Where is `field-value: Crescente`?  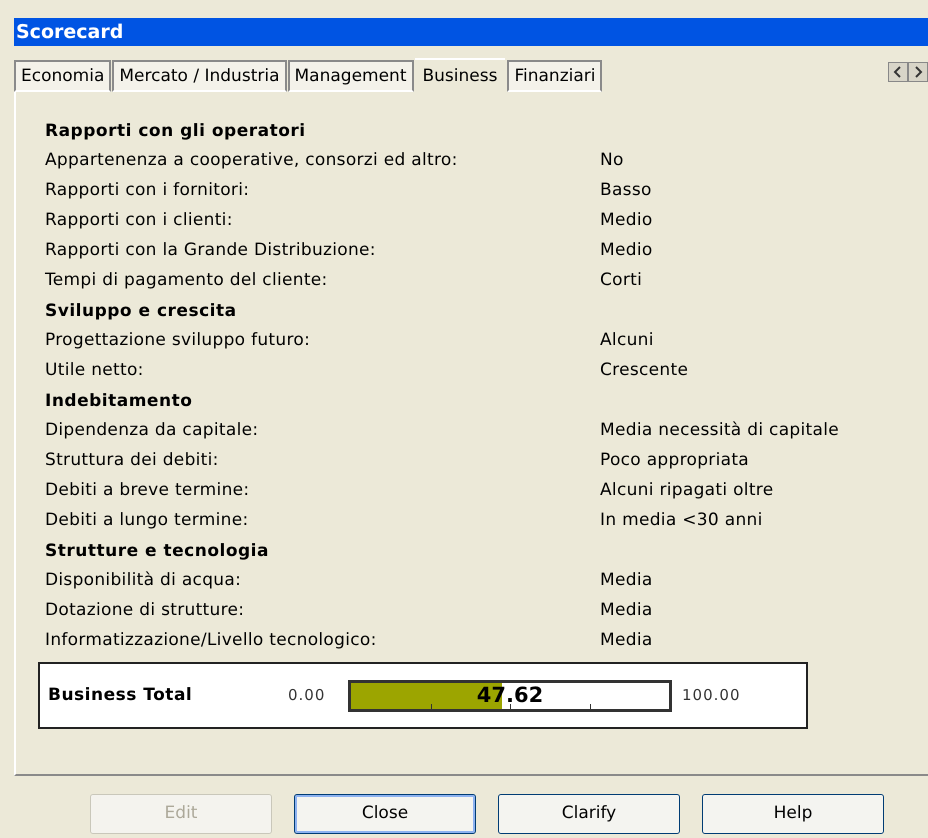 field-value: Crescente is located at coordinates (644, 370).